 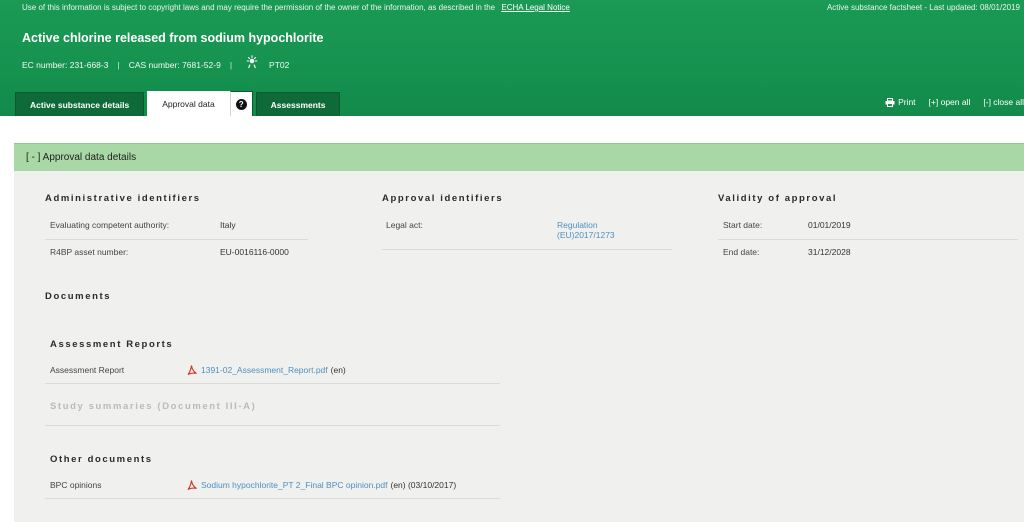 What do you see at coordinates (65, 65) in the screenshot?
I see `ec-number: EC number: 231-668-3` at bounding box center [65, 65].